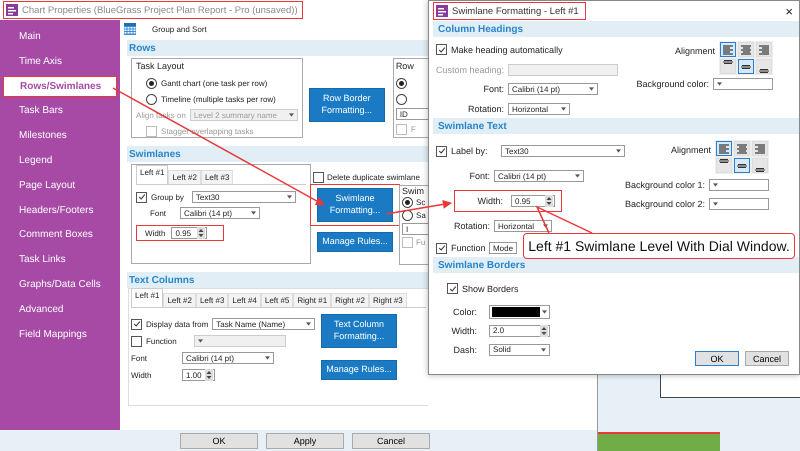  What do you see at coordinates (519, 311) in the screenshot?
I see `color-dropdown` at bounding box center [519, 311].